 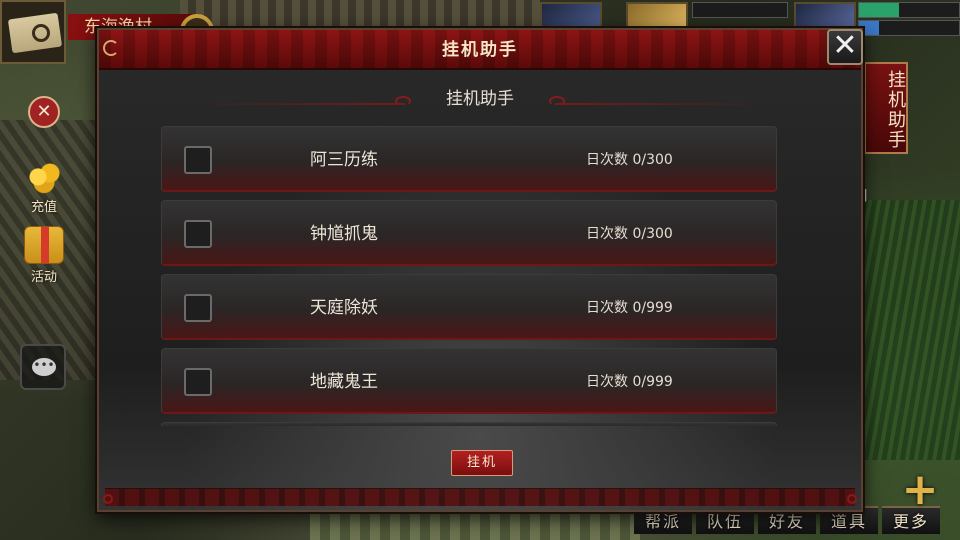 I want to click on ground-scenery, so click(x=475, y=525).